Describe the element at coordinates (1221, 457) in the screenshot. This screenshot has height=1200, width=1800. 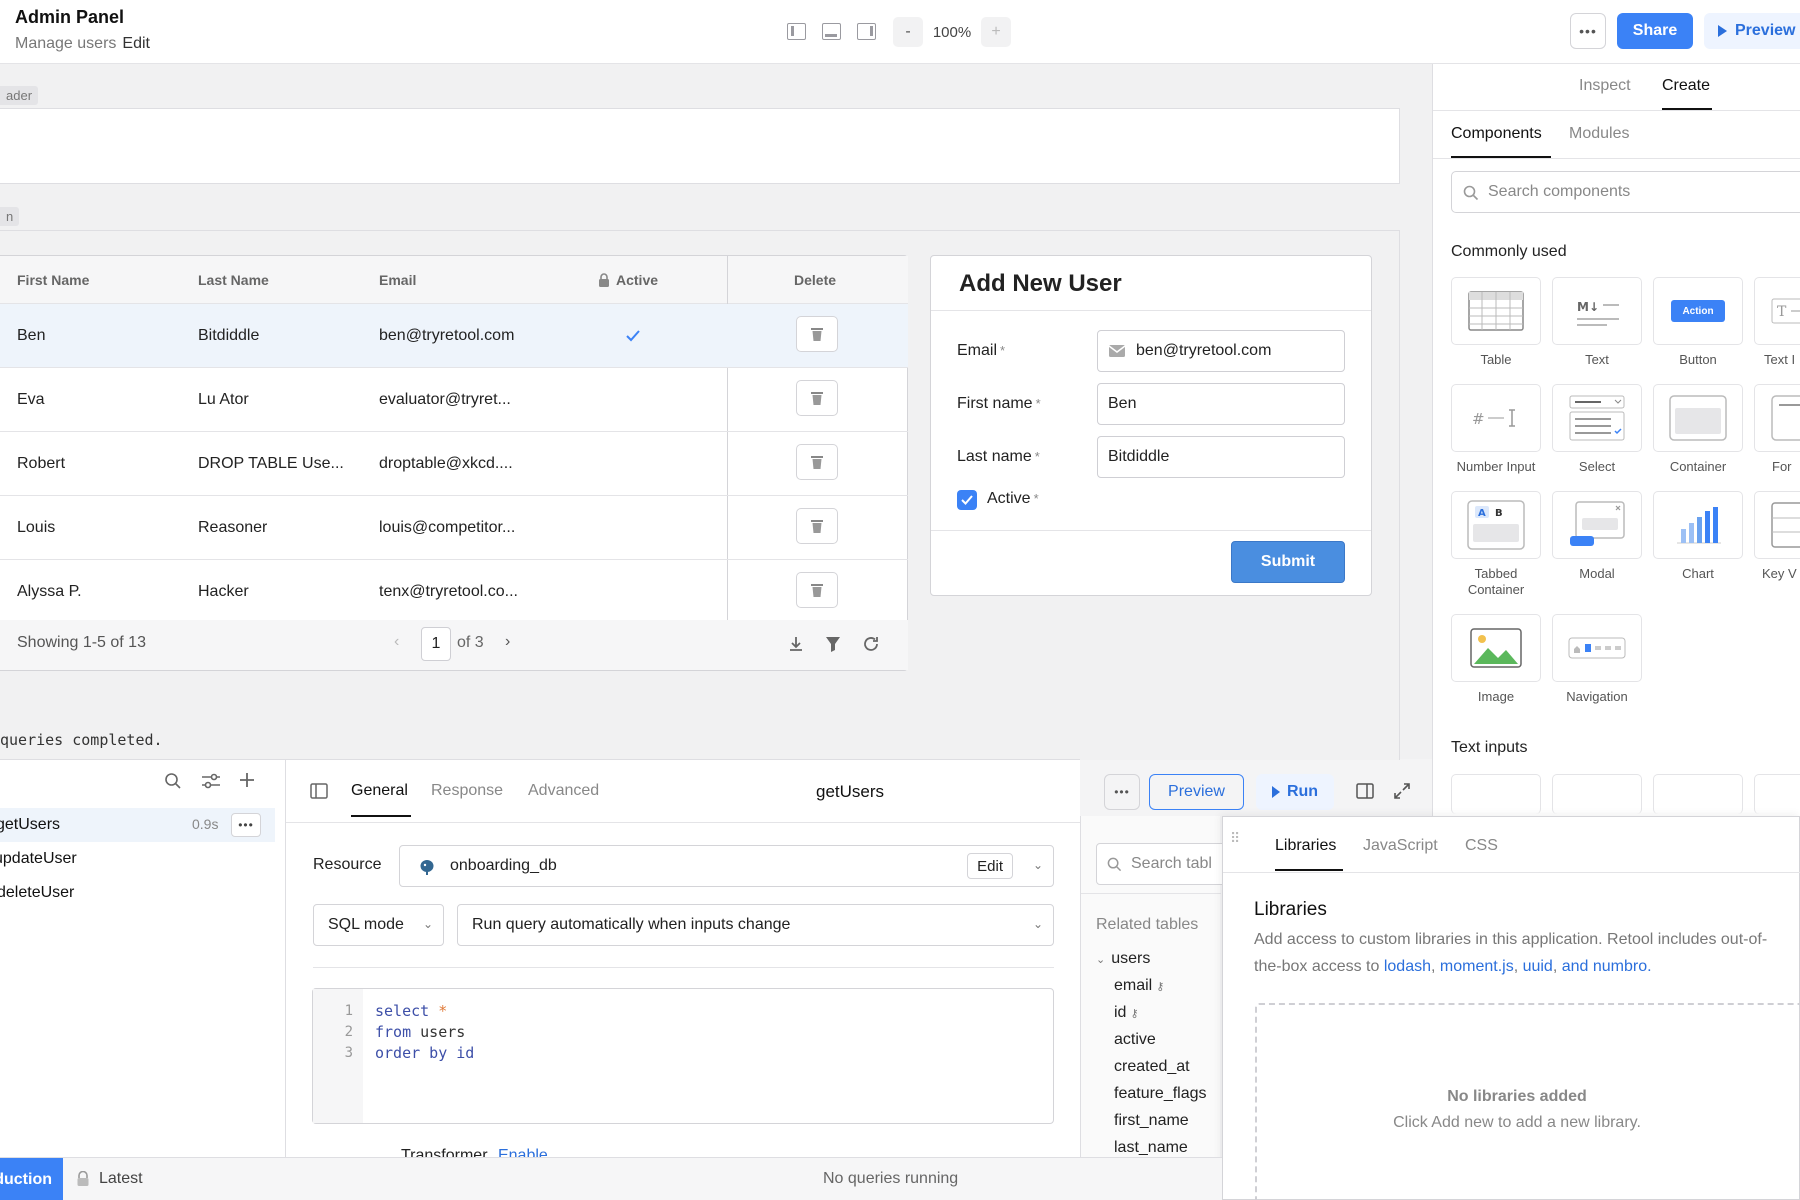
I see `last-name-field: Bitdiddle` at that location.